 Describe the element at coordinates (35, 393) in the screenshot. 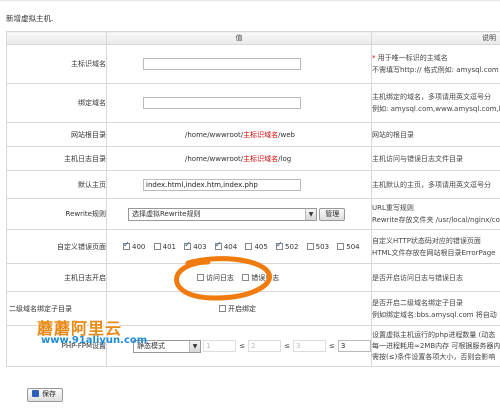

I see `save-icon` at that location.